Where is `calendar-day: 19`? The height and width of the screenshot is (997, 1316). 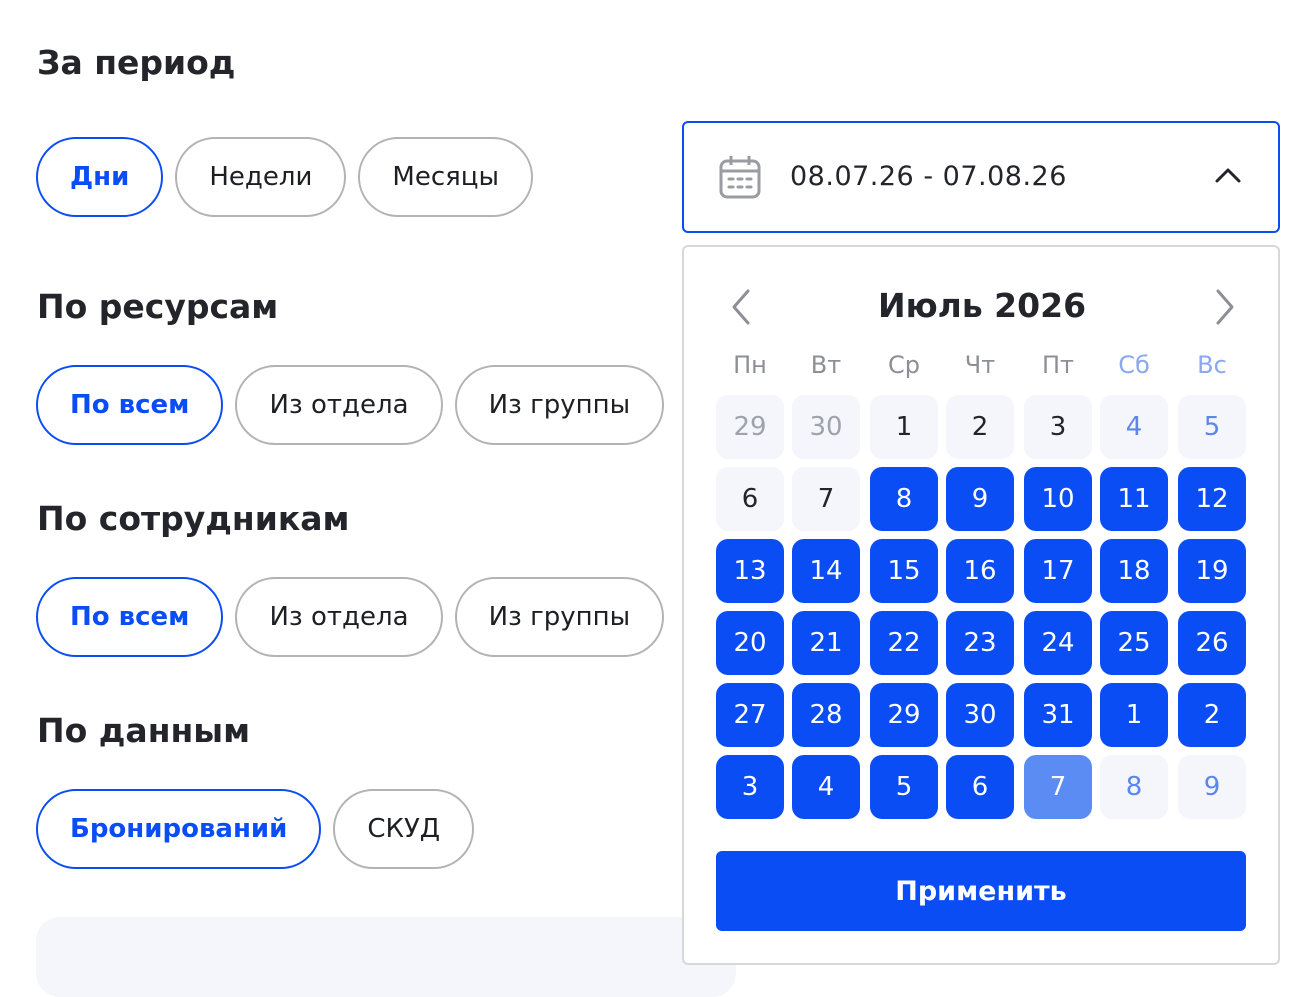 calendar-day: 19 is located at coordinates (1212, 571).